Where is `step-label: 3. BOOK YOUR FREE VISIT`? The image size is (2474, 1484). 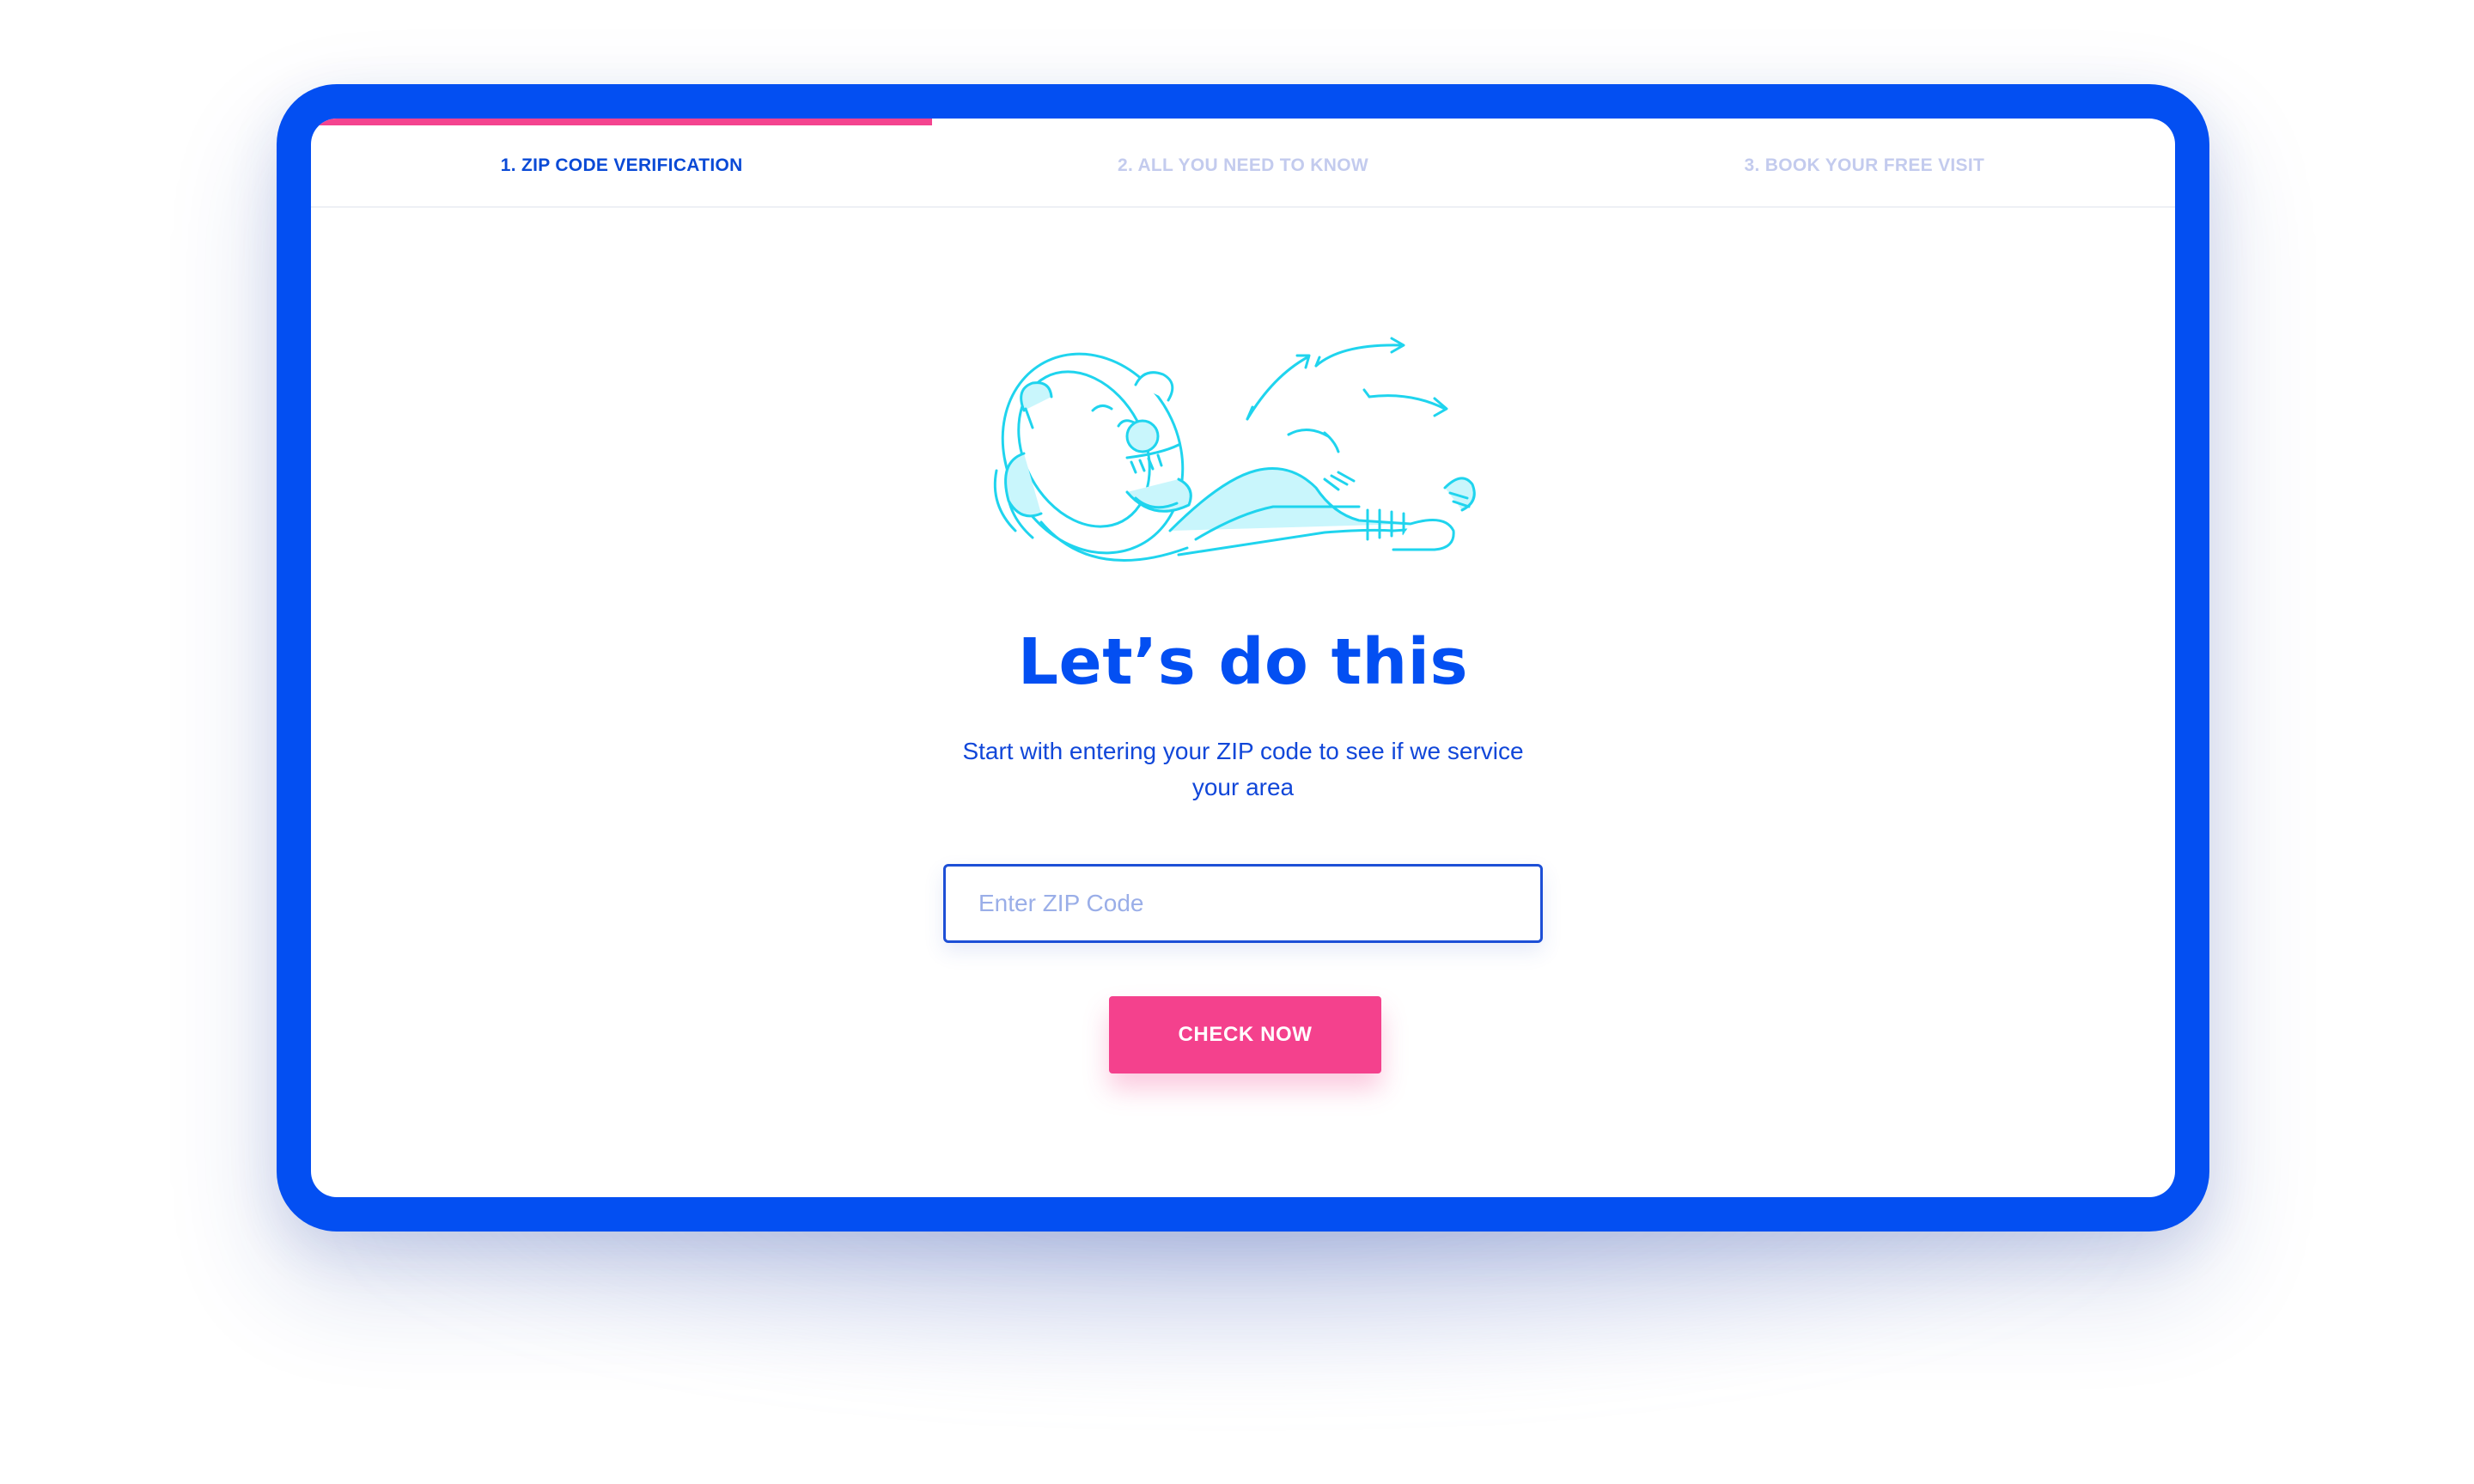
step-label: 3. BOOK YOUR FREE VISIT is located at coordinates (1864, 165).